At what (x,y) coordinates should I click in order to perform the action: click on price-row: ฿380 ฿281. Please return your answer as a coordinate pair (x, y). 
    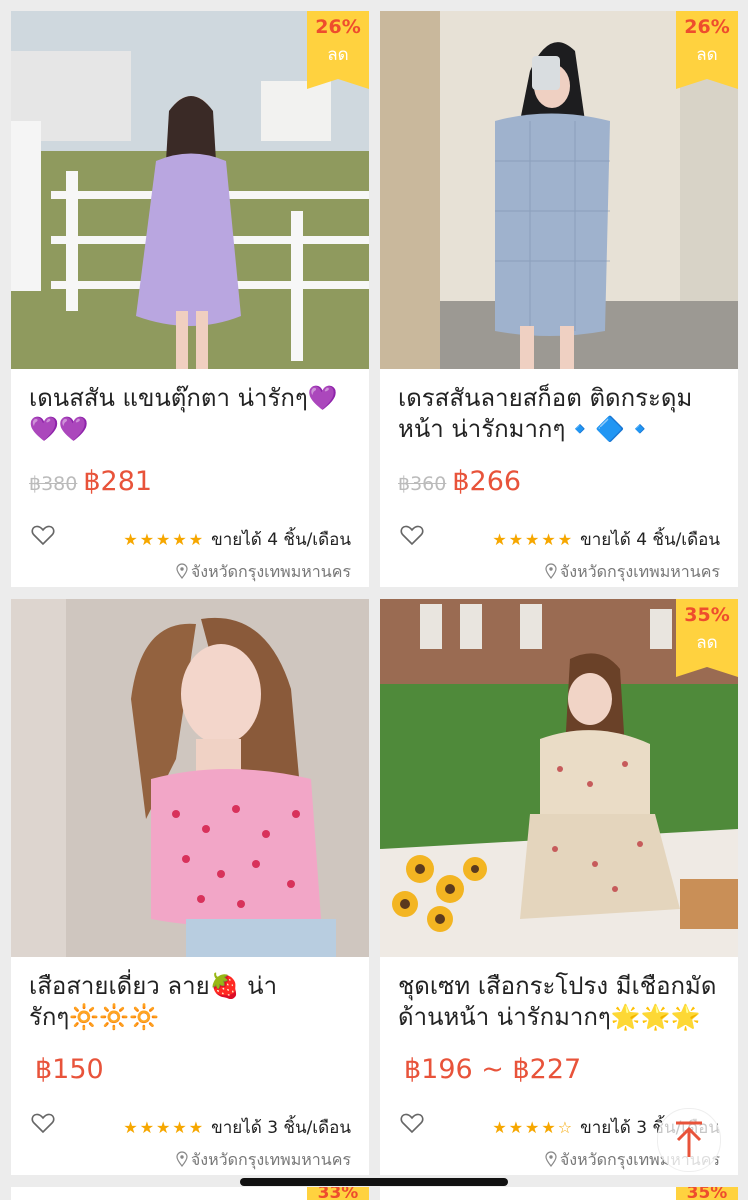
    Looking at the image, I should click on (90, 486).